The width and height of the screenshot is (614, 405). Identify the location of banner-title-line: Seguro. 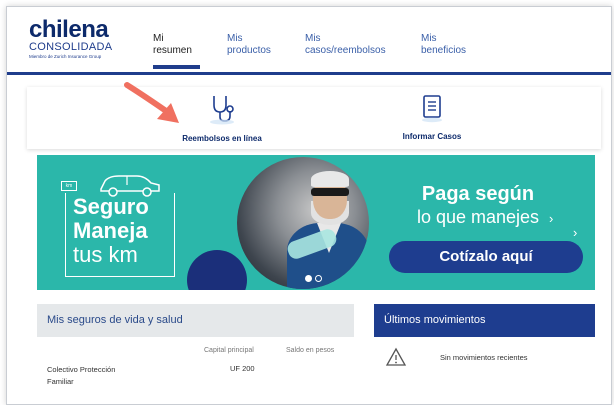
(111, 206).